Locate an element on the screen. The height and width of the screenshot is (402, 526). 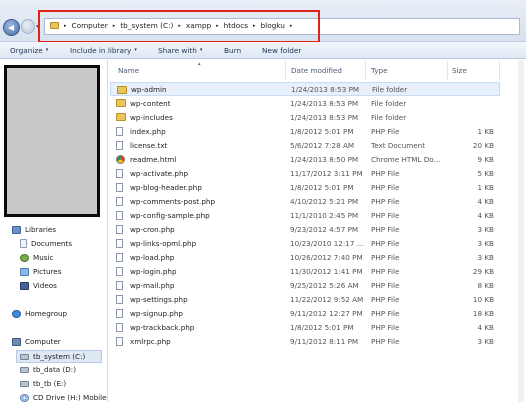
nav-drive-h-label: CD Drive (H:) Mobile is located at coordinates (70, 397).